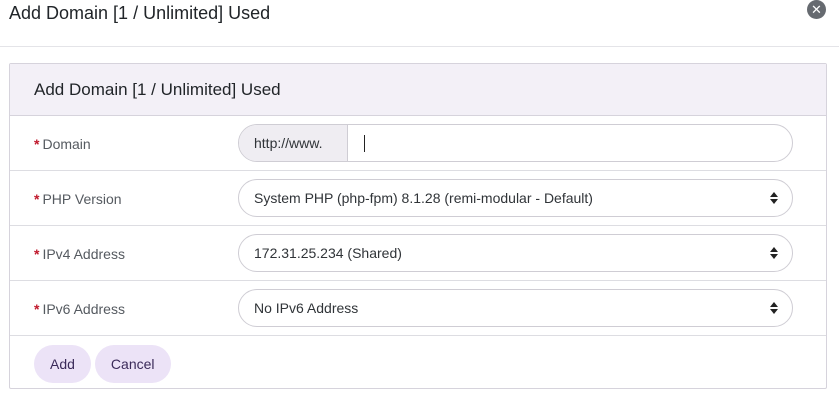  I want to click on domain-label: * Domain, so click(62, 143).